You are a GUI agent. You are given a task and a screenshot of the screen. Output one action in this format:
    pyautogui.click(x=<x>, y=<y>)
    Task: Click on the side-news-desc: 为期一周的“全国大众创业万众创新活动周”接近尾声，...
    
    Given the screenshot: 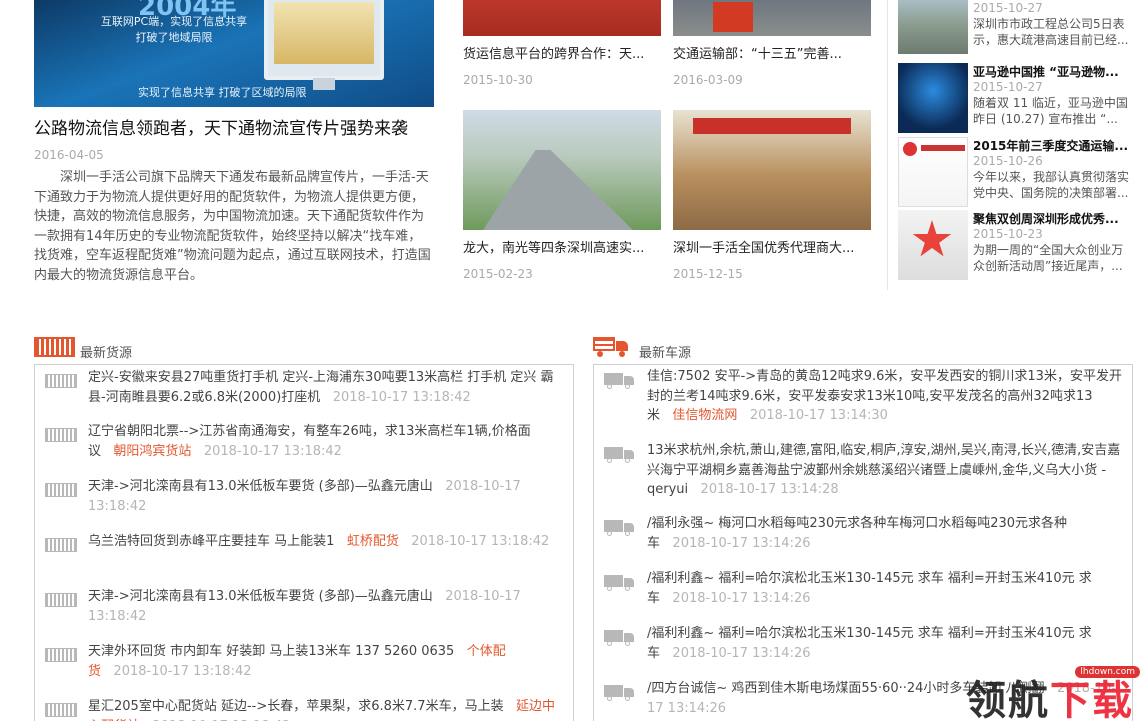 What is the action you would take?
    pyautogui.click(x=1048, y=258)
    